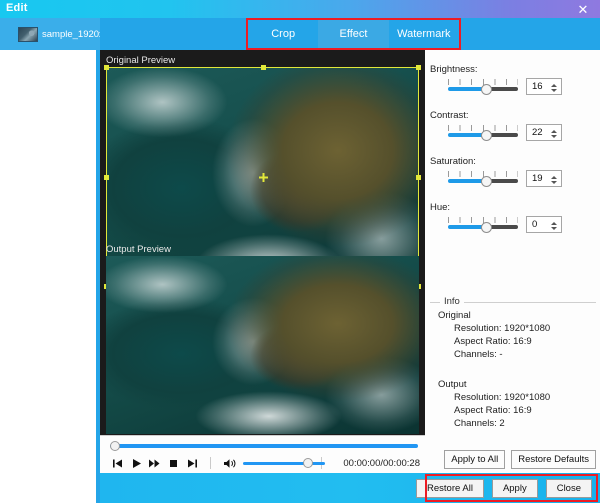 The height and width of the screenshot is (503, 600). I want to click on hue-label: Hue:, so click(440, 207).